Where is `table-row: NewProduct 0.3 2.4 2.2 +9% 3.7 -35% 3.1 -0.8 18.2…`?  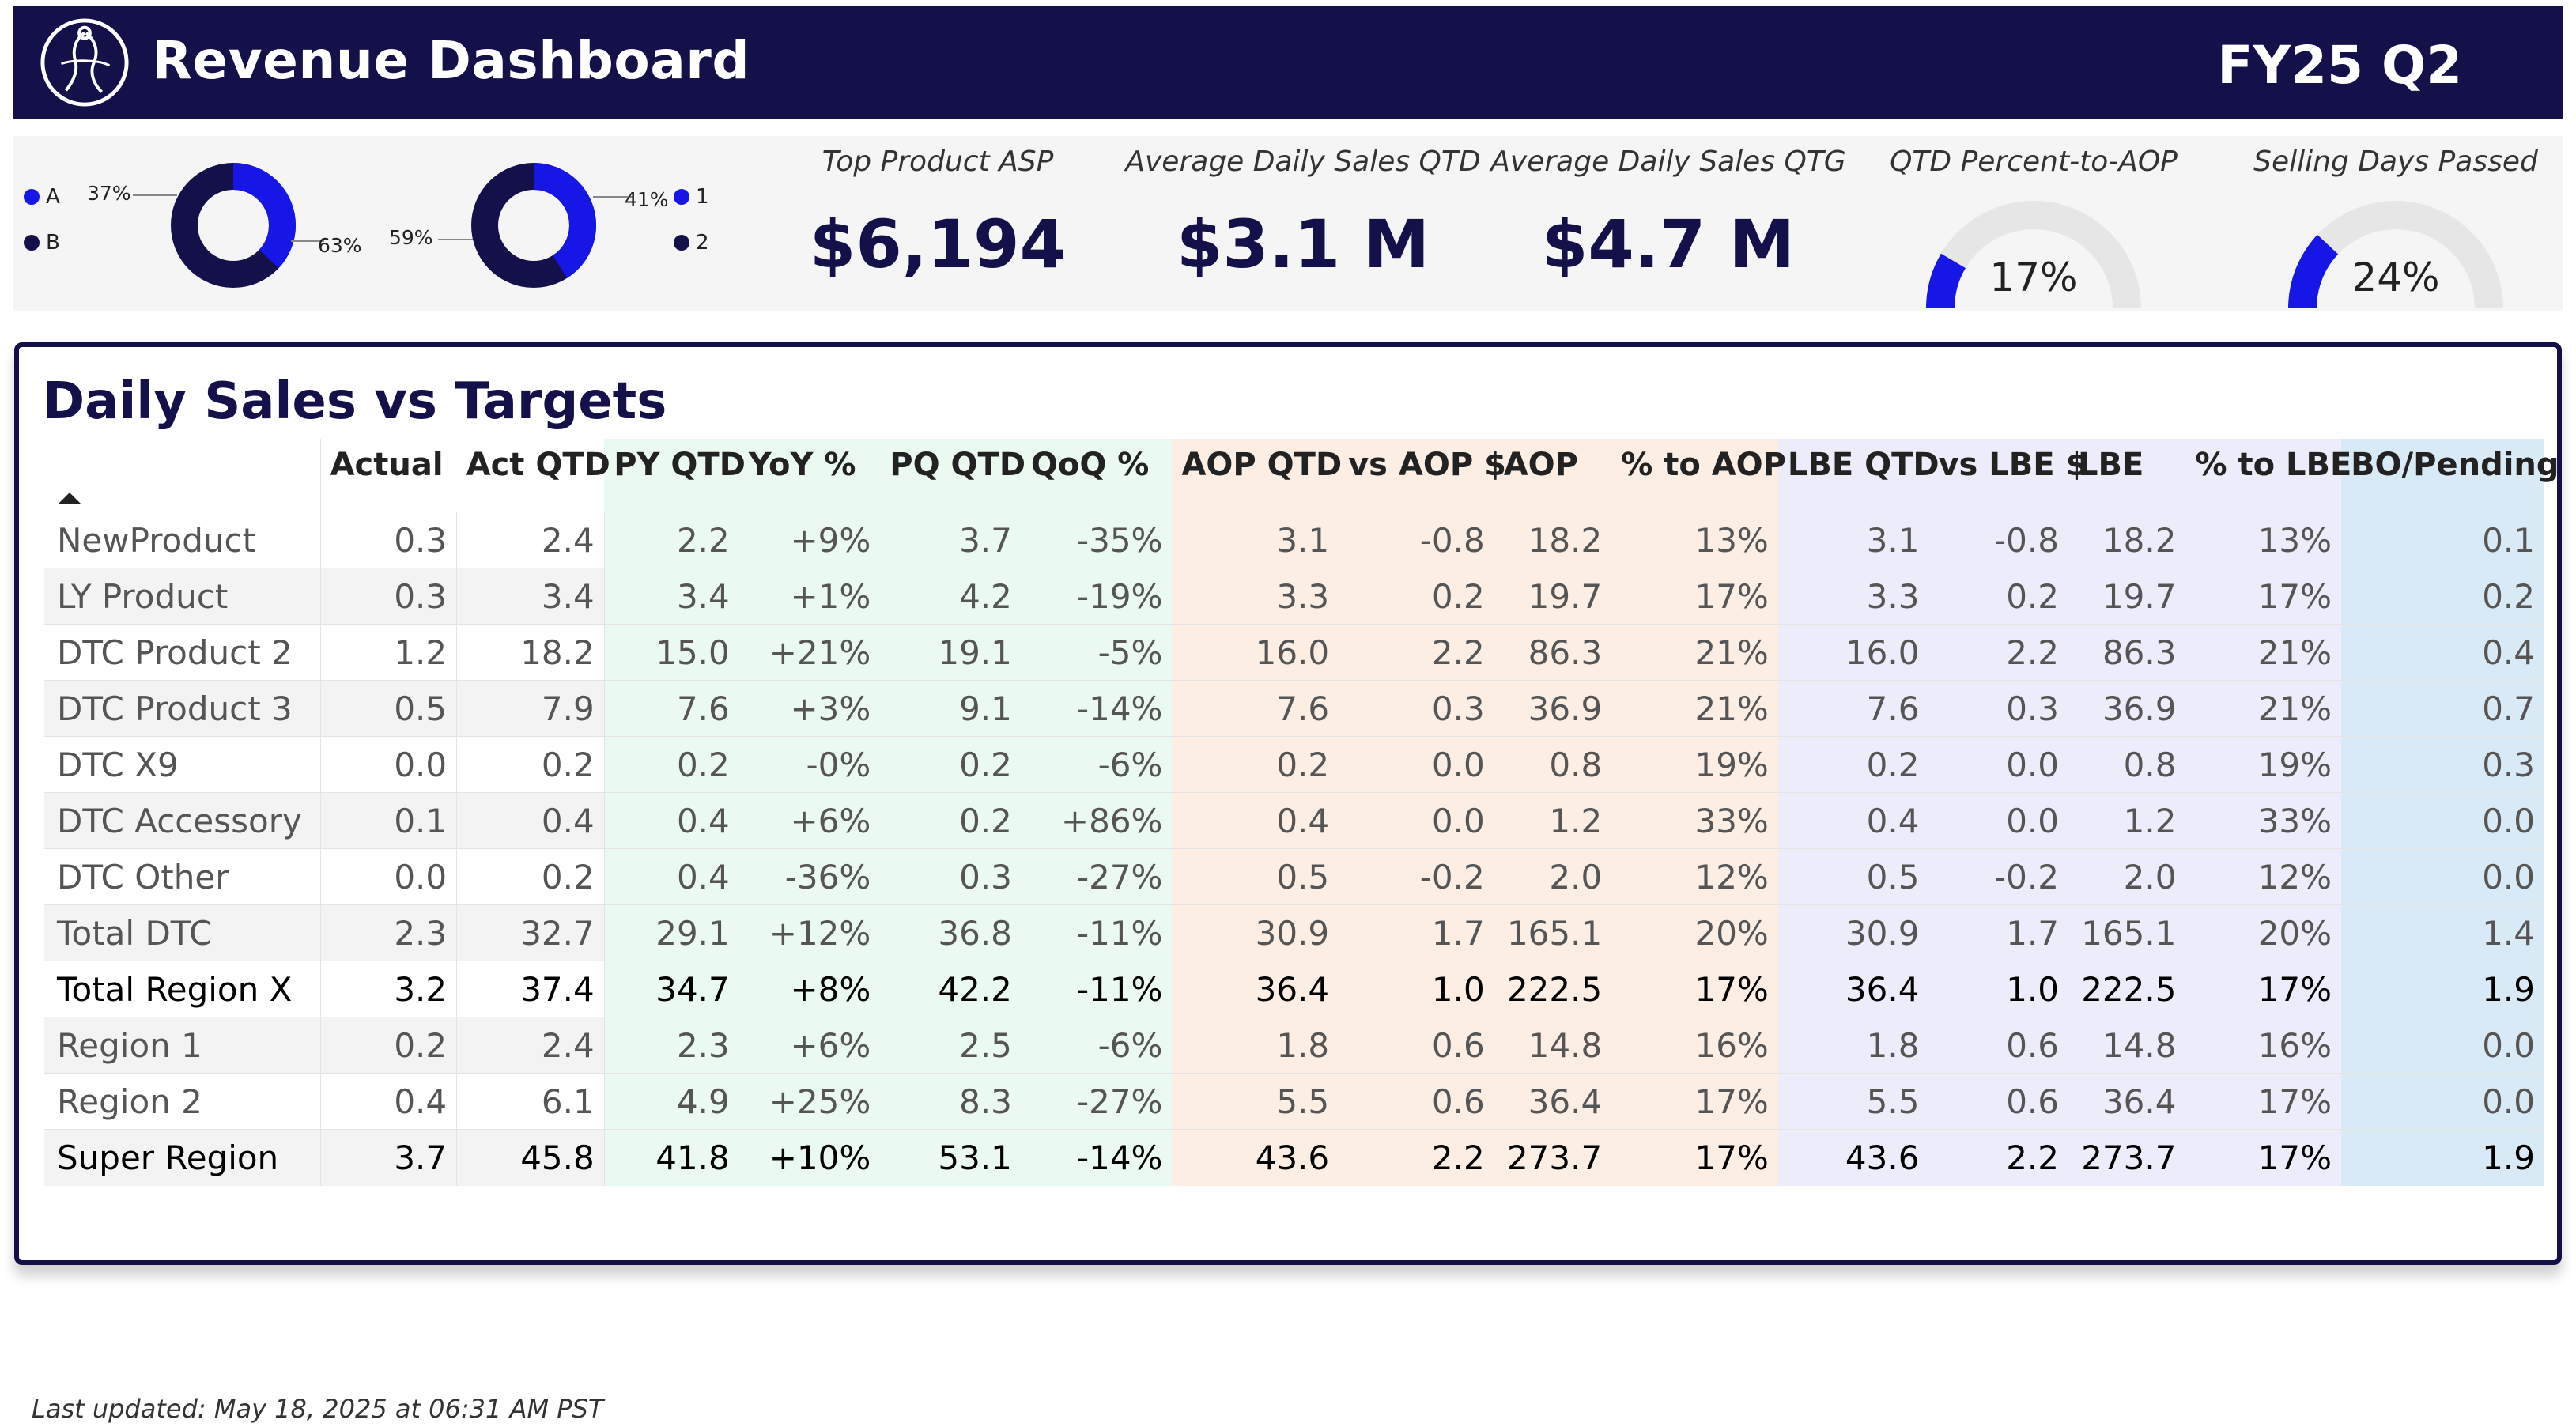 table-row: NewProduct 0.3 2.4 2.2 +9% 3.7 -35% 3.1 -0.8 18.2… is located at coordinates (1294, 540).